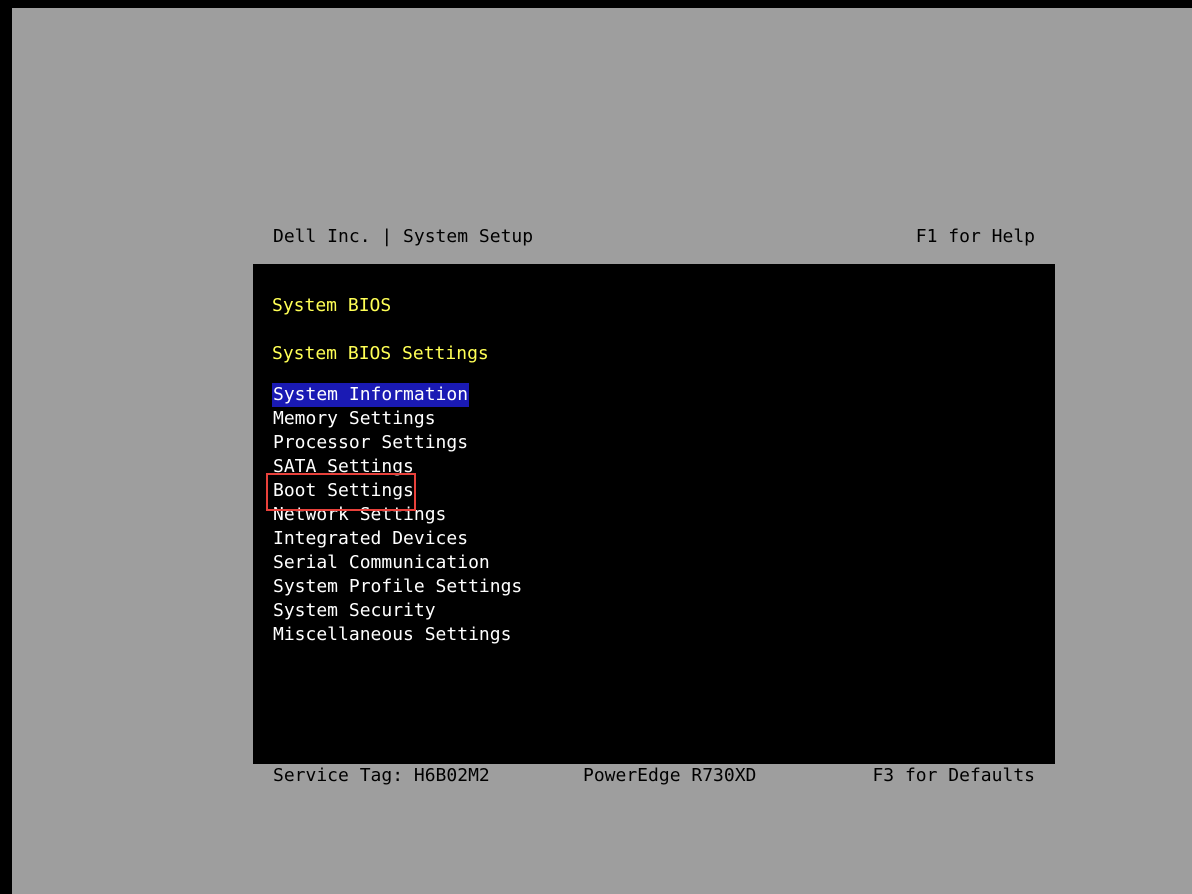 This screenshot has height=894, width=1192. What do you see at coordinates (343, 466) in the screenshot?
I see `menu-item-label: SATA Settings` at bounding box center [343, 466].